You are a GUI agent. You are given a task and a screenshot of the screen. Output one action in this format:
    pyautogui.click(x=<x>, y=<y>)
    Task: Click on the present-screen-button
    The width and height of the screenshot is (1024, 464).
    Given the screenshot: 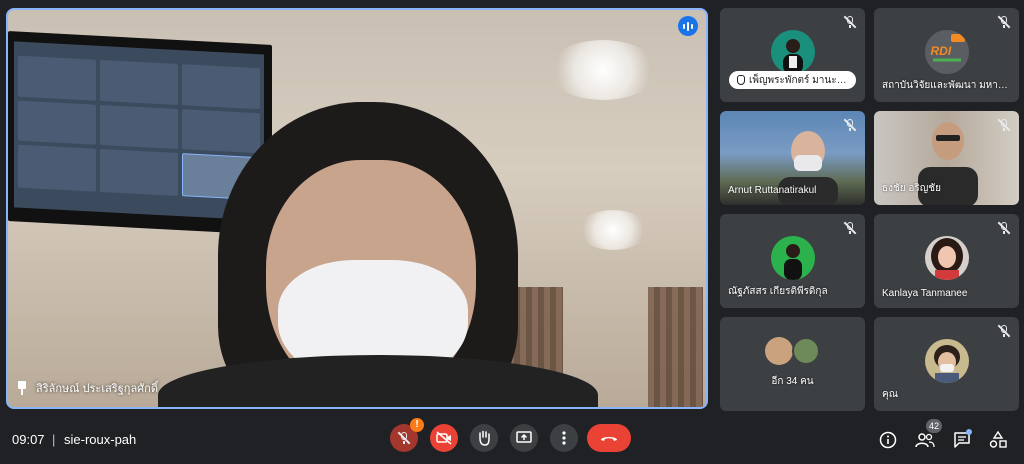 What is the action you would take?
    pyautogui.click(x=524, y=438)
    